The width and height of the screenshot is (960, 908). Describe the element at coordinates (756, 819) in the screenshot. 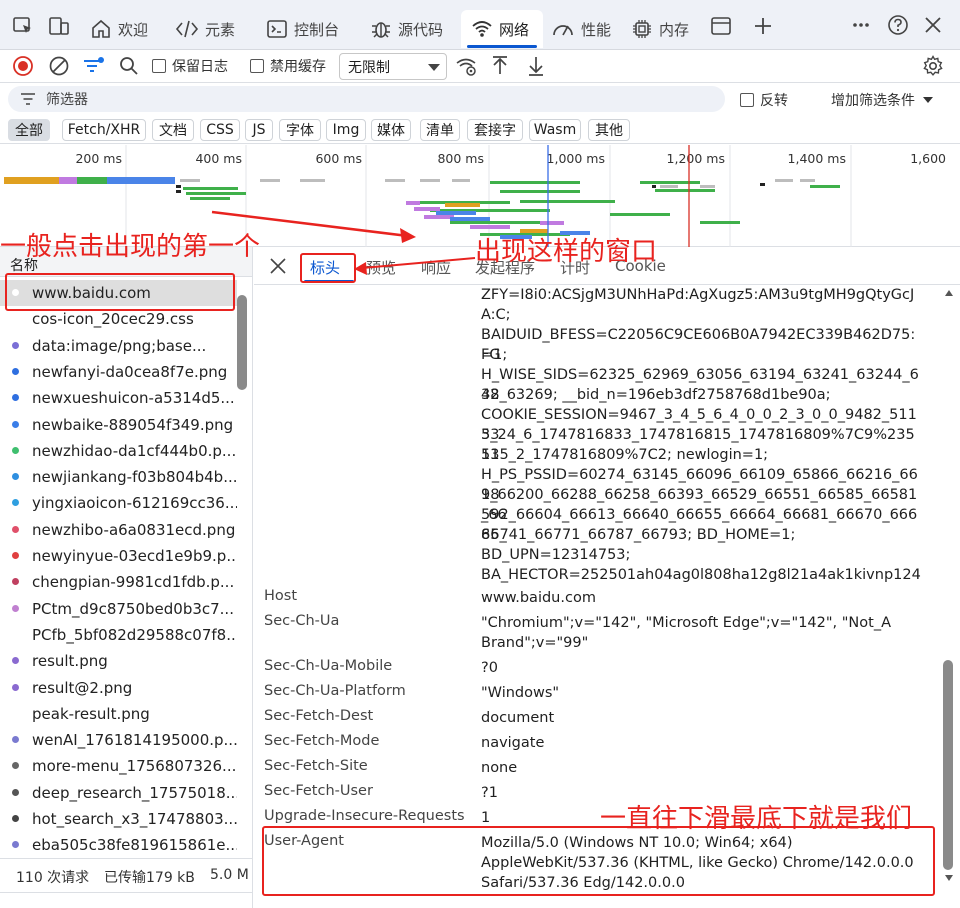

I see `annotation-scroll-bottom: 一直往下滑最底下就是我们` at that location.